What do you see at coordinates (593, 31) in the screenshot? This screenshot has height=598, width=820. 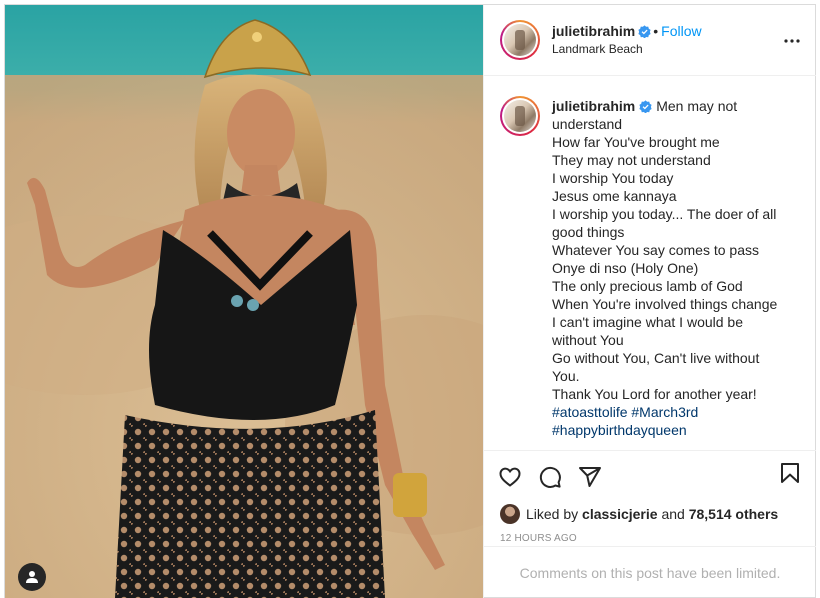 I see `author-username: julietibrahim` at bounding box center [593, 31].